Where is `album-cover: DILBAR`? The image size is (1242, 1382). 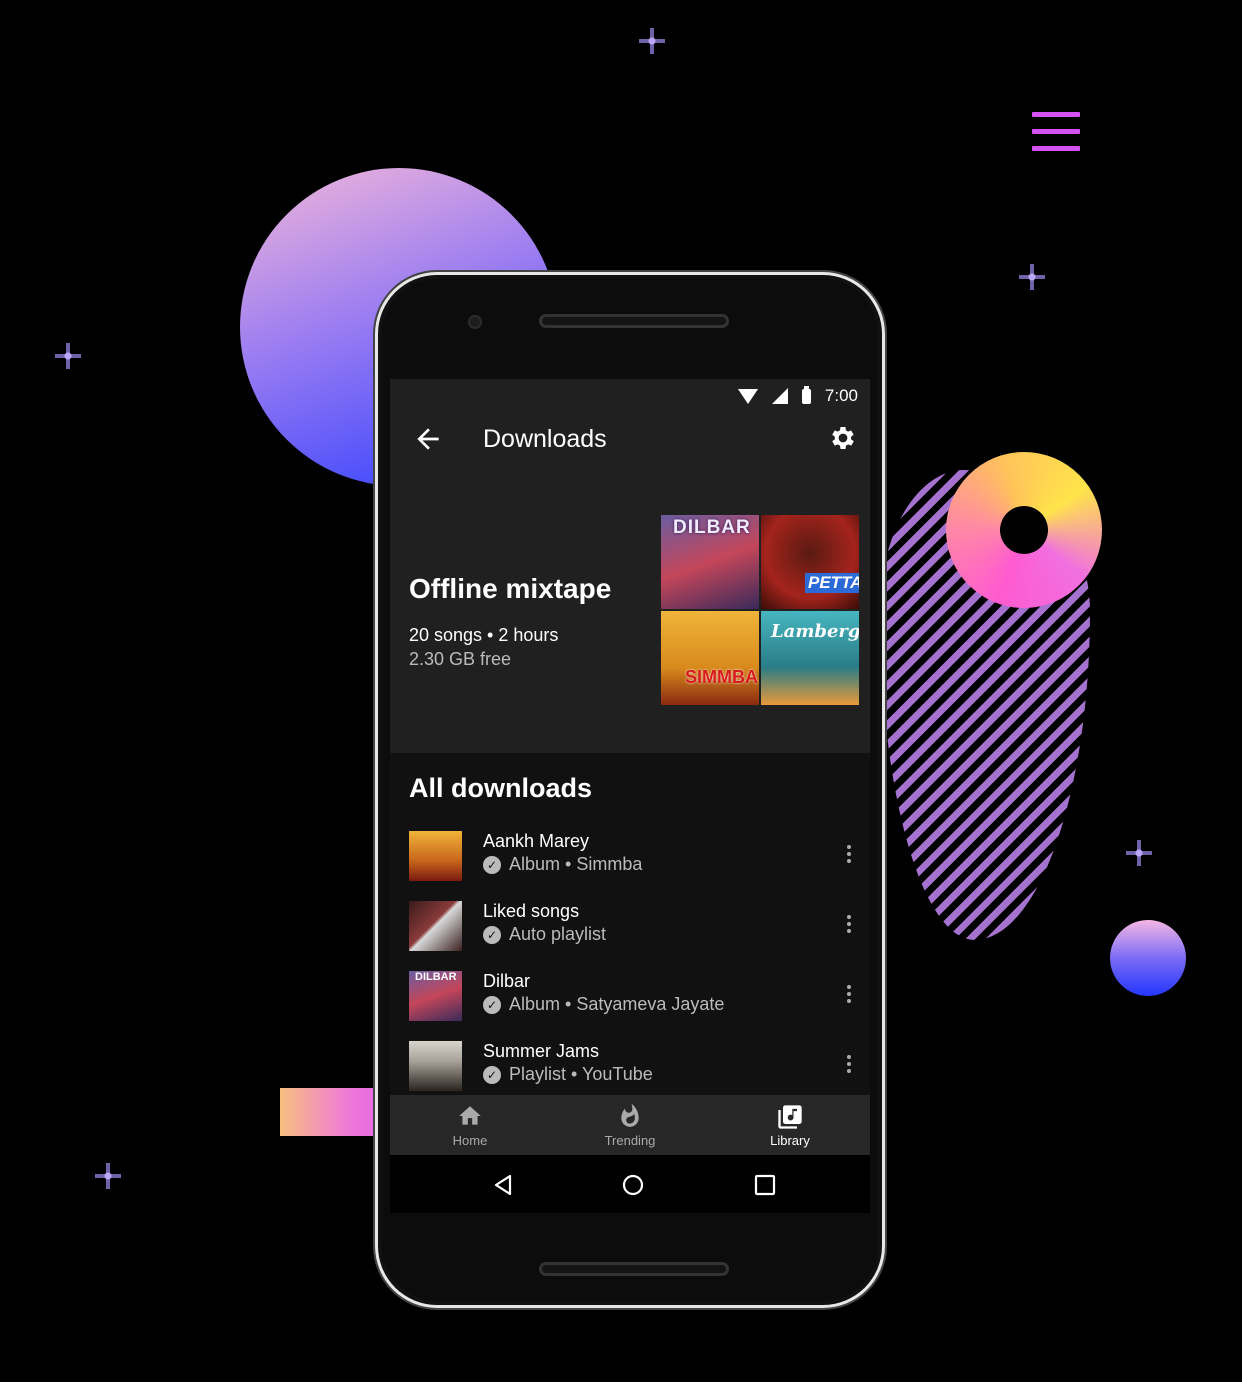
album-cover: DILBAR is located at coordinates (710, 562).